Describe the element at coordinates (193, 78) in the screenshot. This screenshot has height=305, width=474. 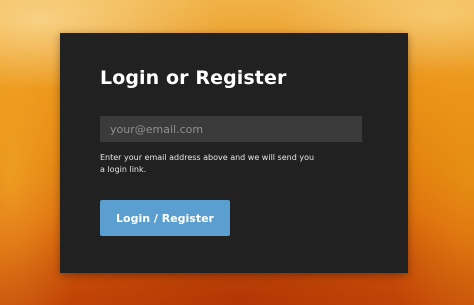
I see `form-title: Login or Register` at that location.